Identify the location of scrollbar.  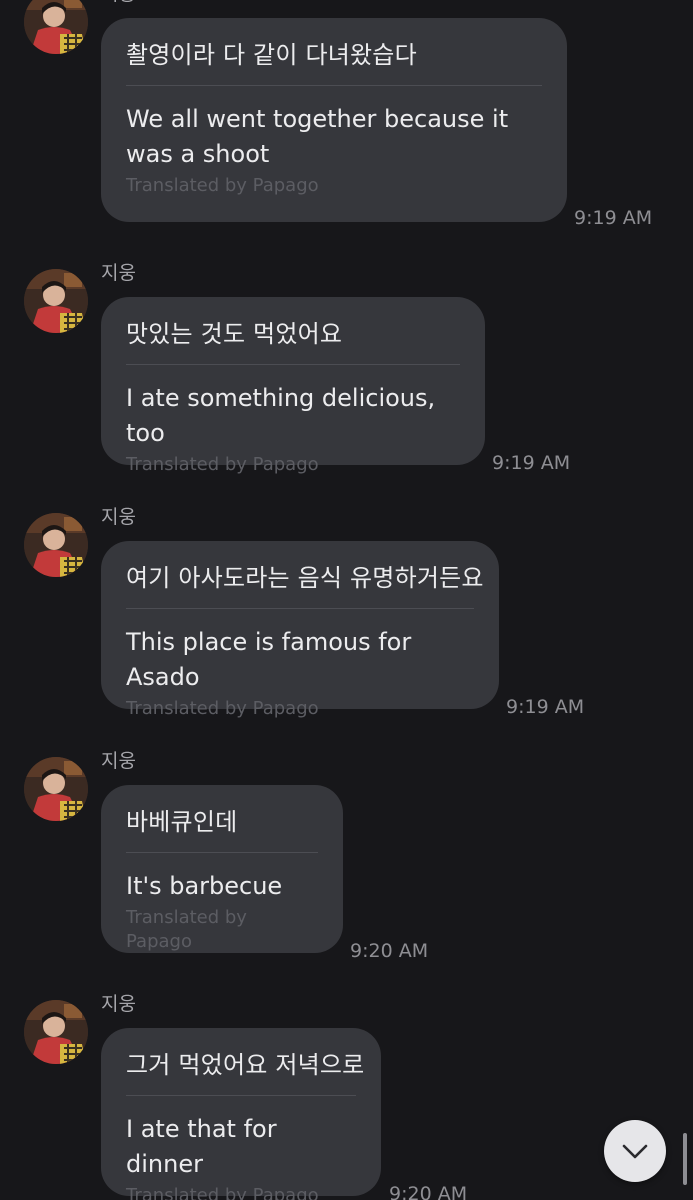
(685, 1159).